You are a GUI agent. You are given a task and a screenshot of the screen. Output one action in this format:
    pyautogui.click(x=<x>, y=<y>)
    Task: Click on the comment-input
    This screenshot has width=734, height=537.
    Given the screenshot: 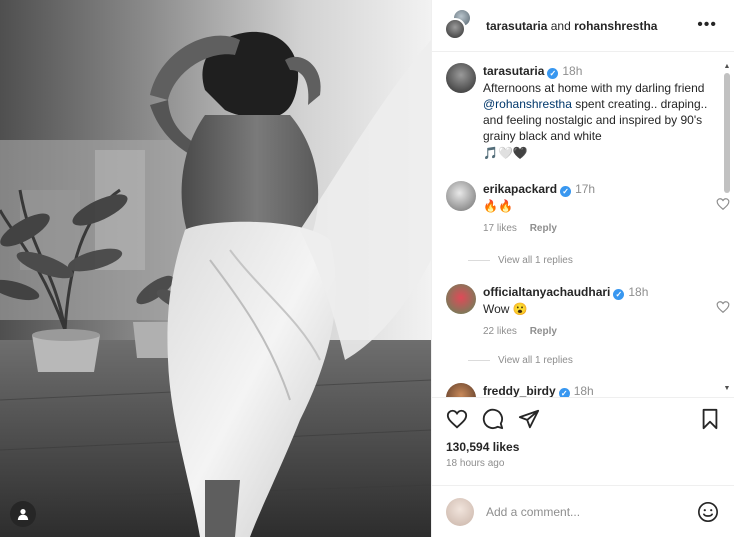 What is the action you would take?
    pyautogui.click(x=586, y=511)
    